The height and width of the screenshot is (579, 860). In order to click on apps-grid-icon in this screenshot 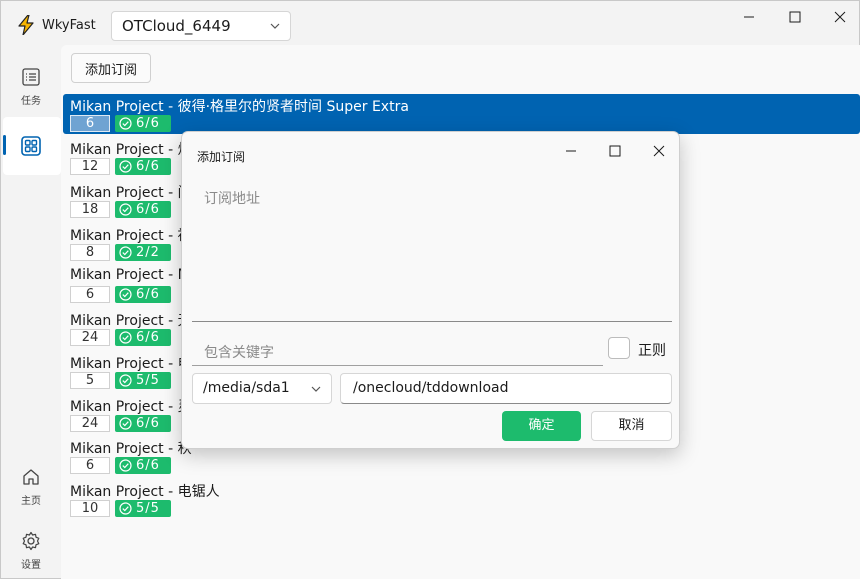, I will do `click(31, 146)`.